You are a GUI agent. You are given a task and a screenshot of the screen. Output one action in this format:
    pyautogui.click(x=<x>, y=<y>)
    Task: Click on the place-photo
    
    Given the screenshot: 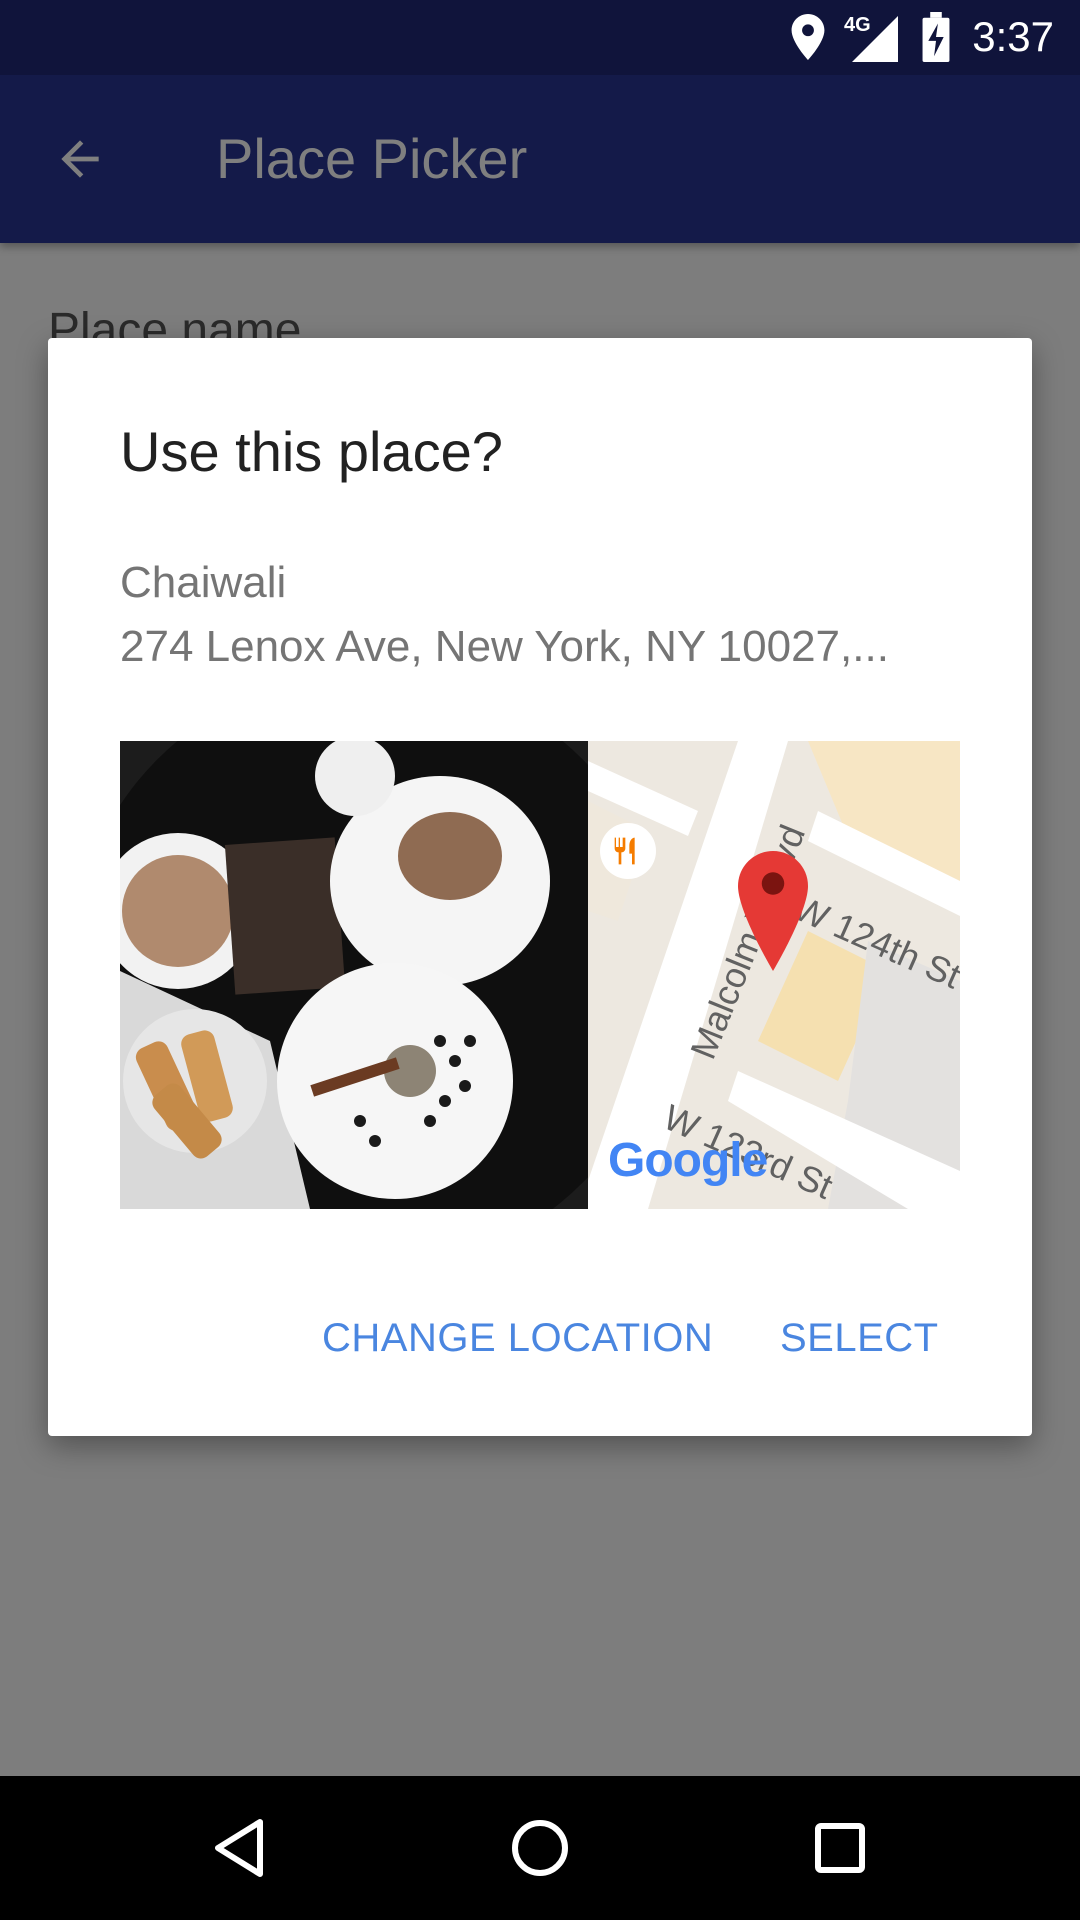 What is the action you would take?
    pyautogui.click(x=354, y=975)
    